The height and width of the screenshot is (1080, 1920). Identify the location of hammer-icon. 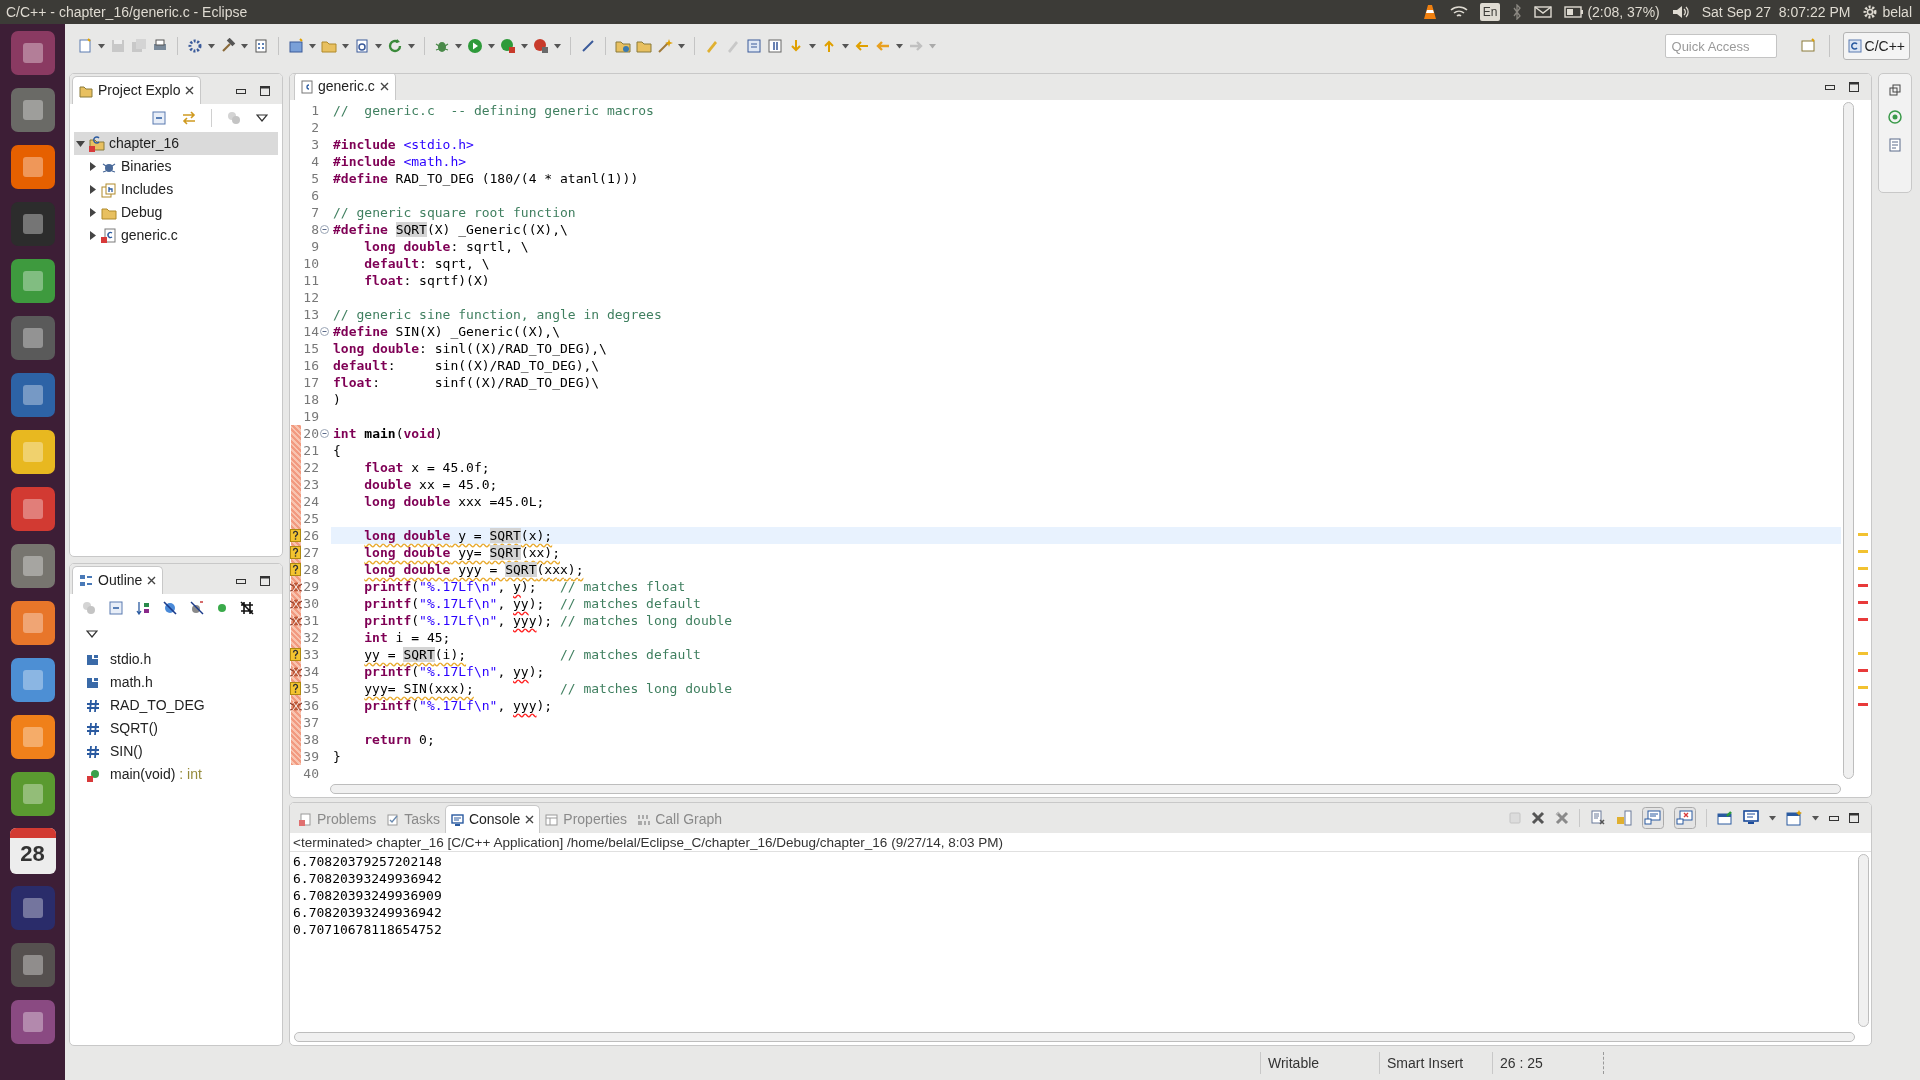
(228, 46).